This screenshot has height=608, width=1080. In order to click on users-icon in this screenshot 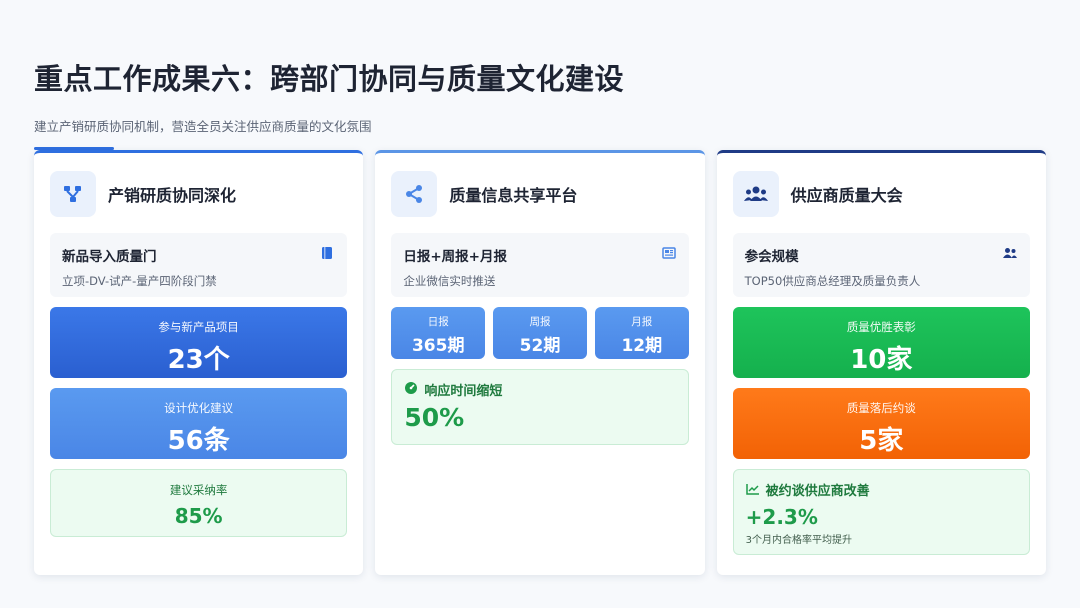, I will do `click(755, 194)`.